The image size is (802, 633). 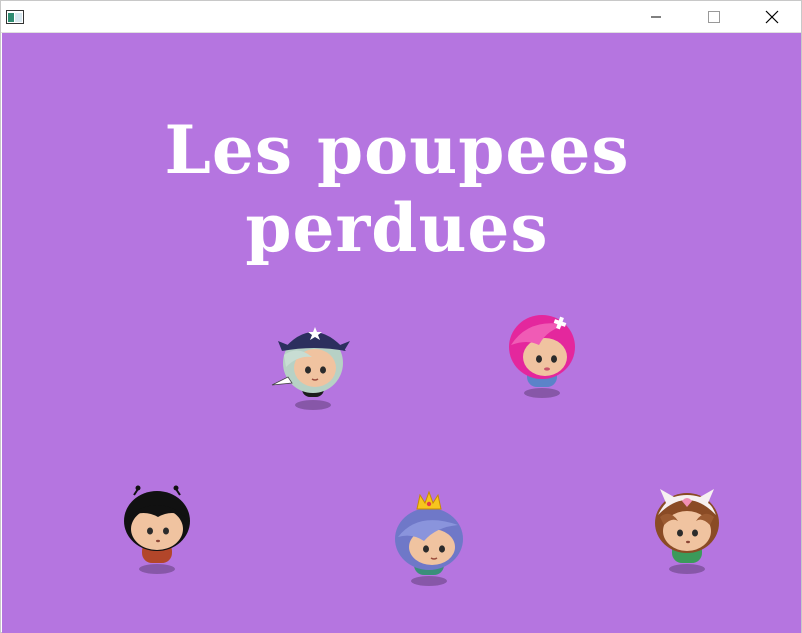 I want to click on doll-cat-hat, so click(x=687, y=531).